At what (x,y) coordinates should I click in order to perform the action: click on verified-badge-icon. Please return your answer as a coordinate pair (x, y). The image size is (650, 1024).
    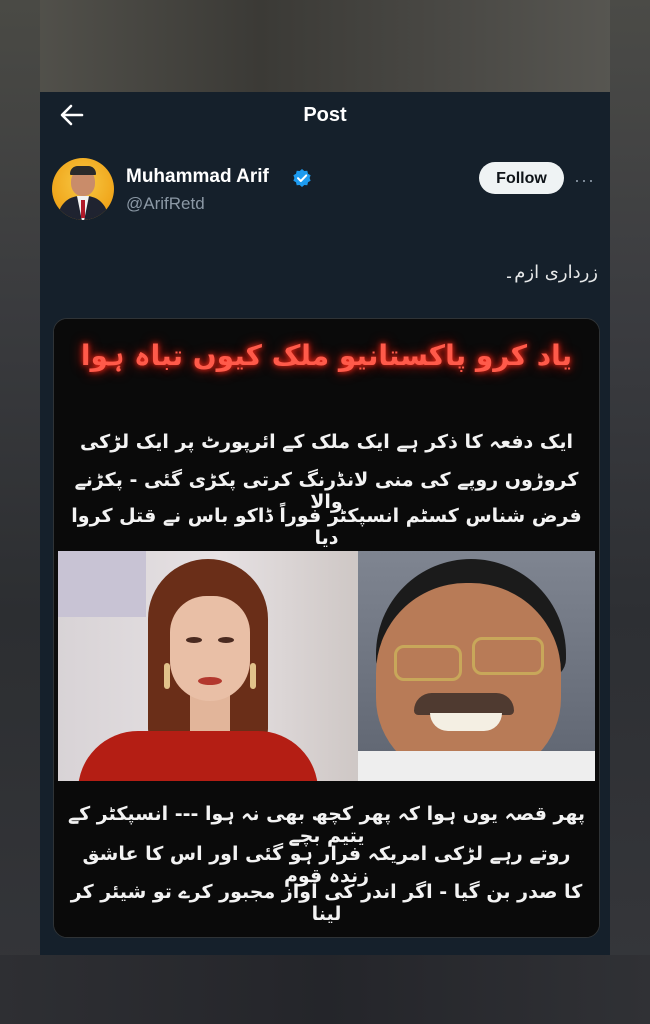
    Looking at the image, I should click on (302, 178).